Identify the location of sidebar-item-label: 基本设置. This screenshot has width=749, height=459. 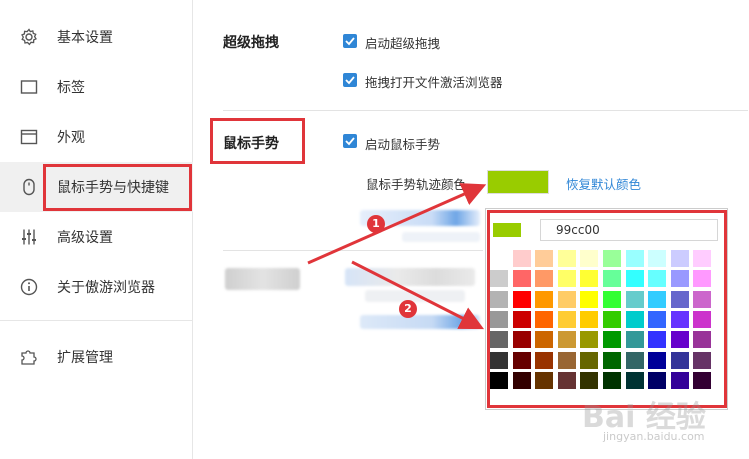
(85, 38).